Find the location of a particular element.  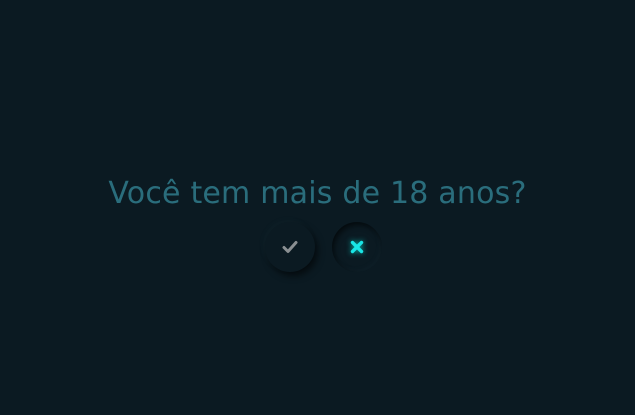

answer-buttons is located at coordinates (317, 248).